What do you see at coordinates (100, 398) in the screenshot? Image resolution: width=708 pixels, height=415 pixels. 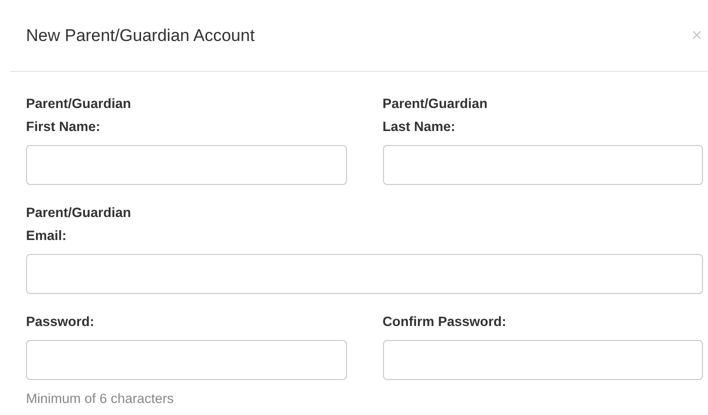 I see `help-text: Minimum of 6 characters` at bounding box center [100, 398].